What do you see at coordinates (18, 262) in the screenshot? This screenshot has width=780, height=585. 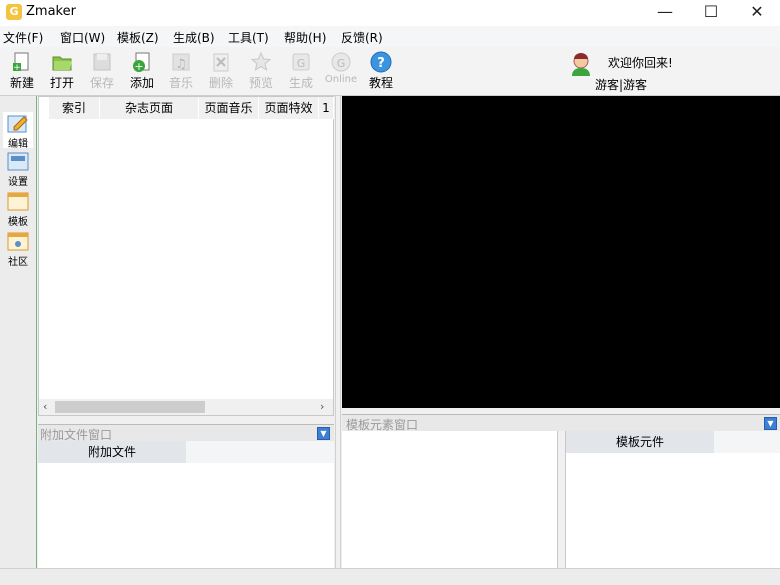 I see `sidebar-label-community: 社区` at bounding box center [18, 262].